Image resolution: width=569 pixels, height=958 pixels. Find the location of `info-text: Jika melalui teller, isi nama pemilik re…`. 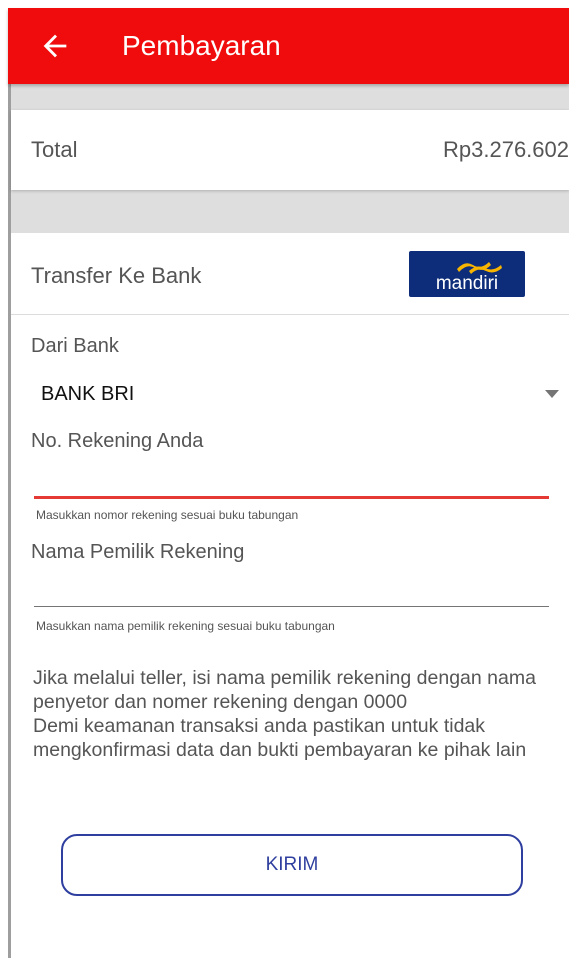

info-text: Jika melalui teller, isi nama pemilik re… is located at coordinates (299, 714).